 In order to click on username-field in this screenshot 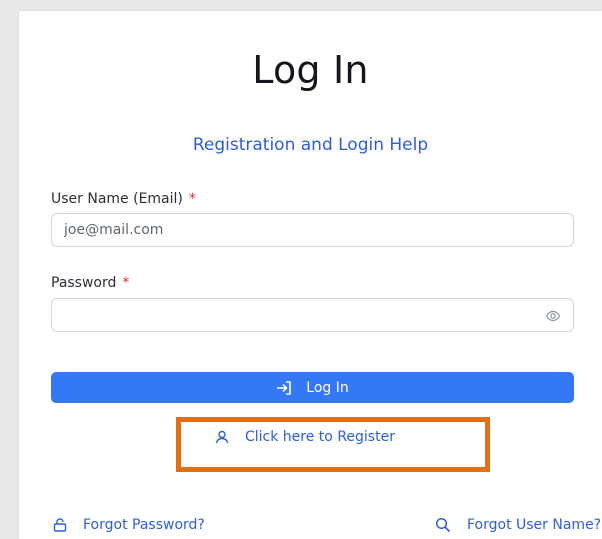, I will do `click(312, 230)`.